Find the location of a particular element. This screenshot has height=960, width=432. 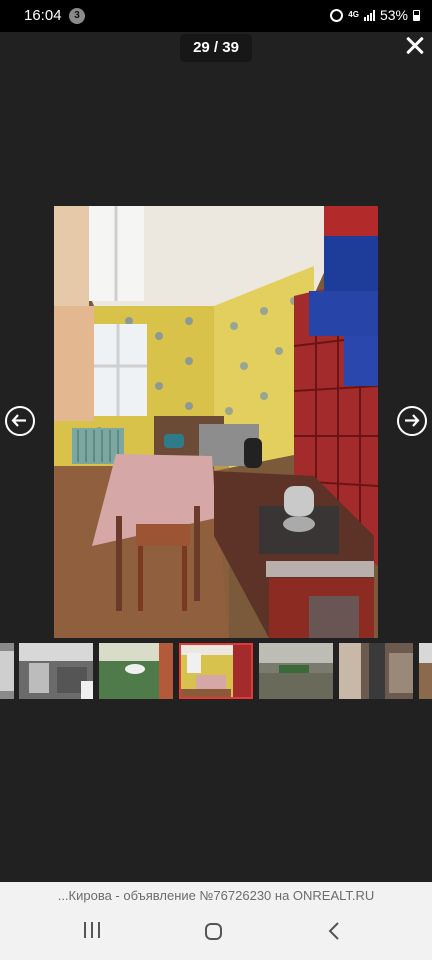

previous-photo-button is located at coordinates (20, 421).